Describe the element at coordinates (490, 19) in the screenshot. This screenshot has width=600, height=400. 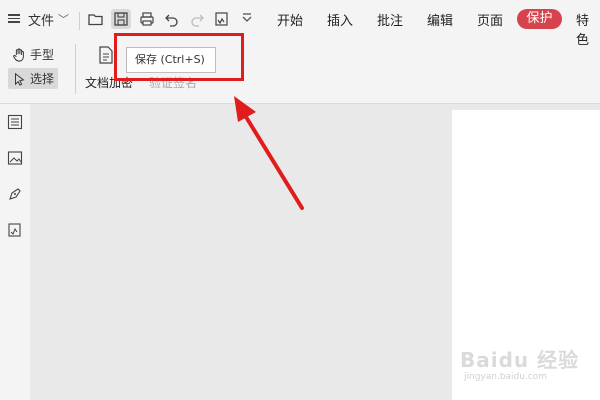
I see `tab-page: 页面` at that location.